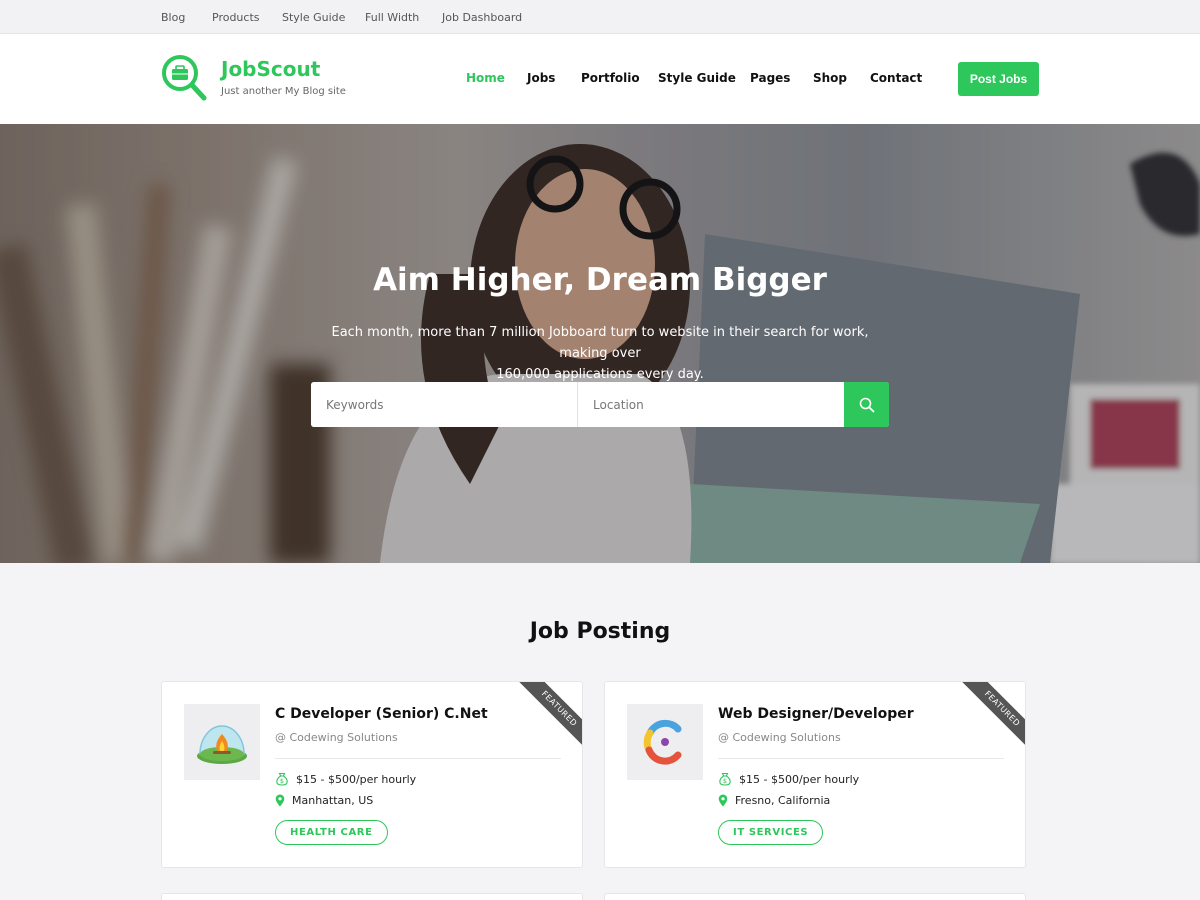 This screenshot has height=900, width=1200. I want to click on category-tag: IT SERVICES, so click(771, 832).